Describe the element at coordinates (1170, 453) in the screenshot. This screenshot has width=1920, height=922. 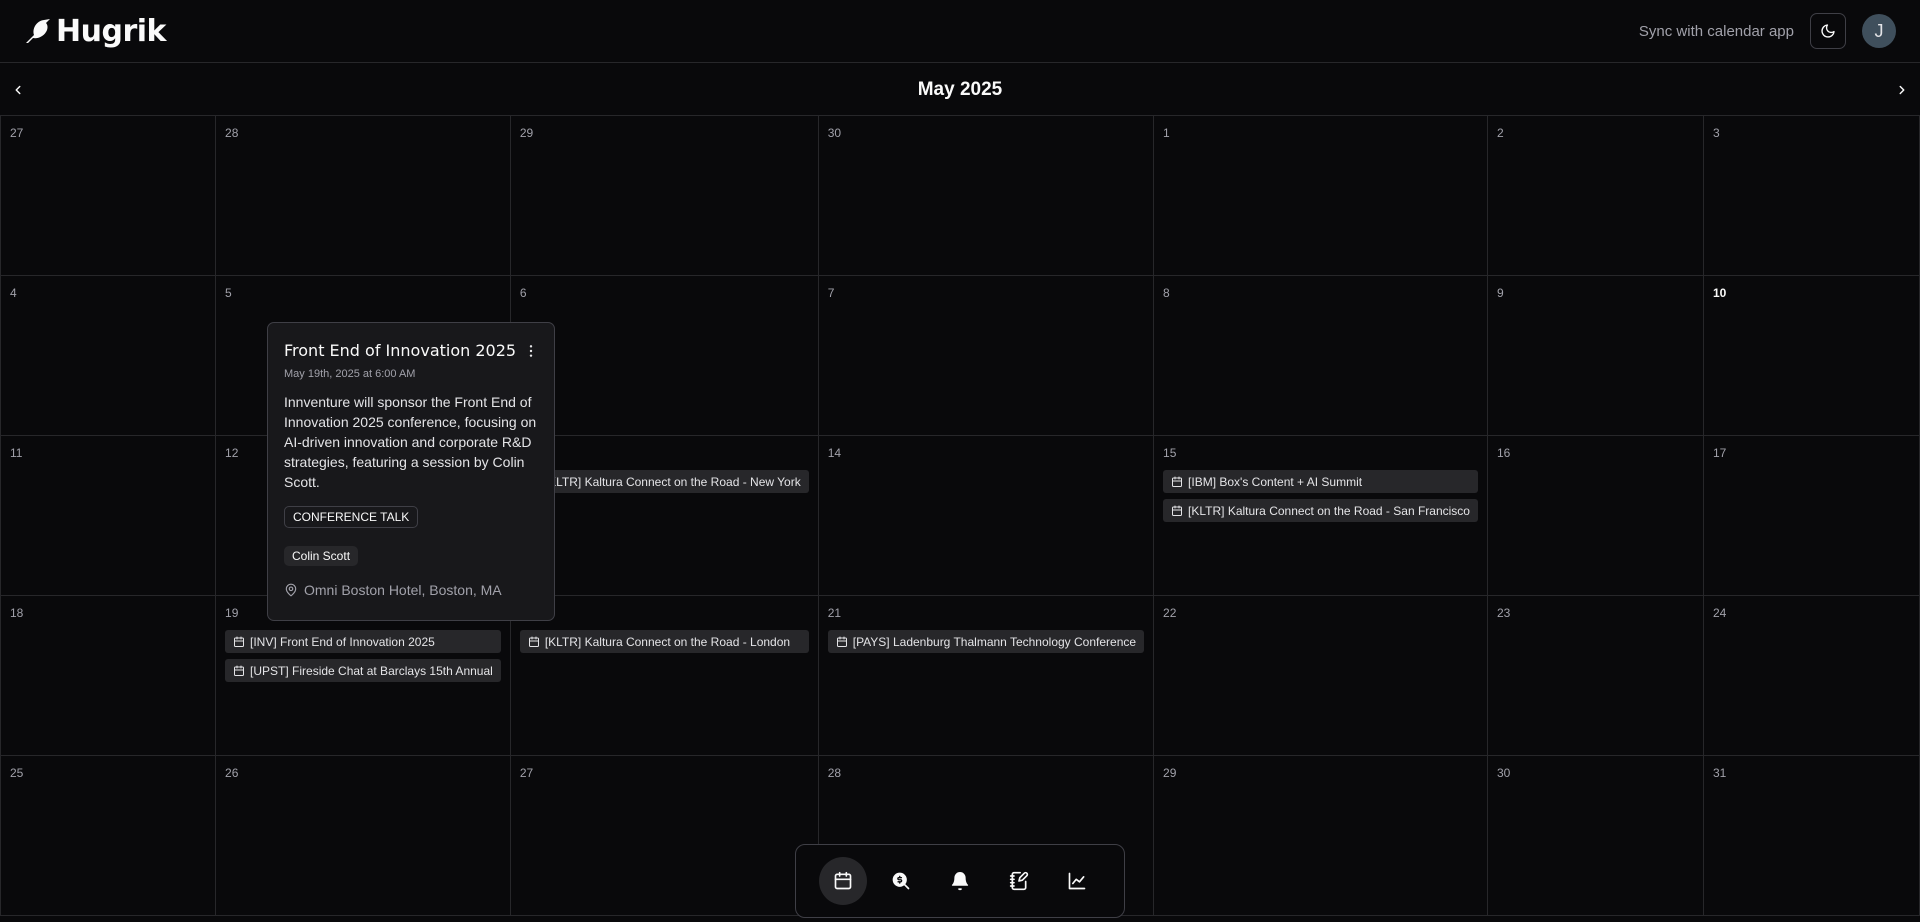
I see `day-number: 15` at that location.